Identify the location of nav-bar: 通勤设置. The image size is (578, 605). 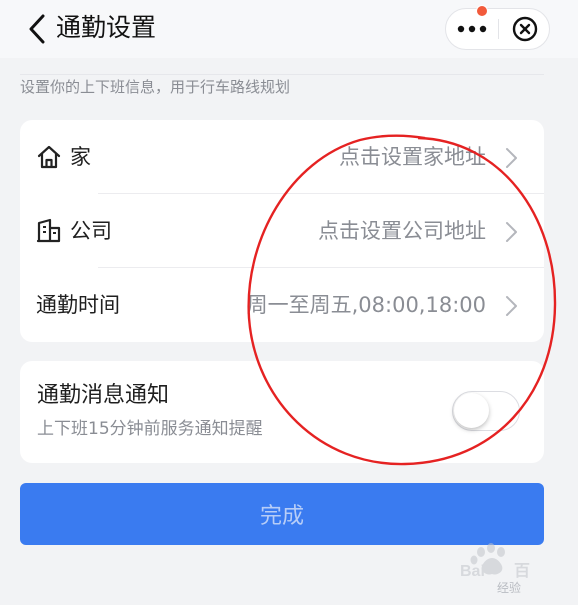
(289, 29).